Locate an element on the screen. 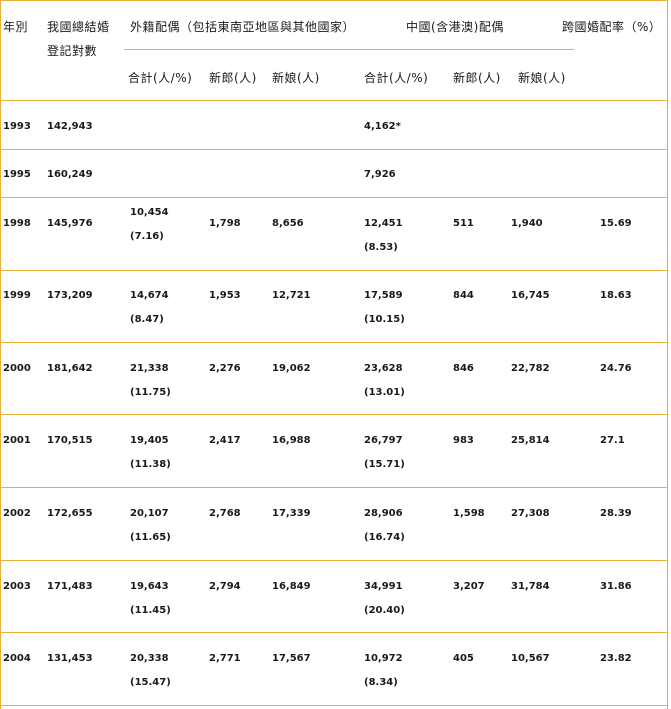 Image resolution: width=671 pixels, height=709 pixels. cell-total: 142,943 is located at coordinates (70, 126).